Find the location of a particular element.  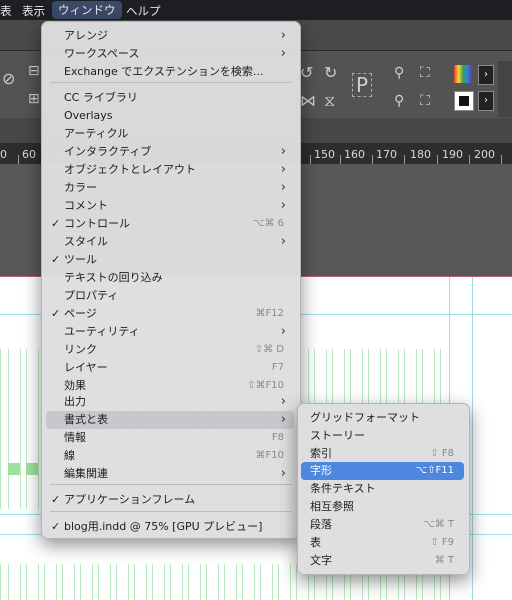

menu-item-label: 線 is located at coordinates (69, 455).